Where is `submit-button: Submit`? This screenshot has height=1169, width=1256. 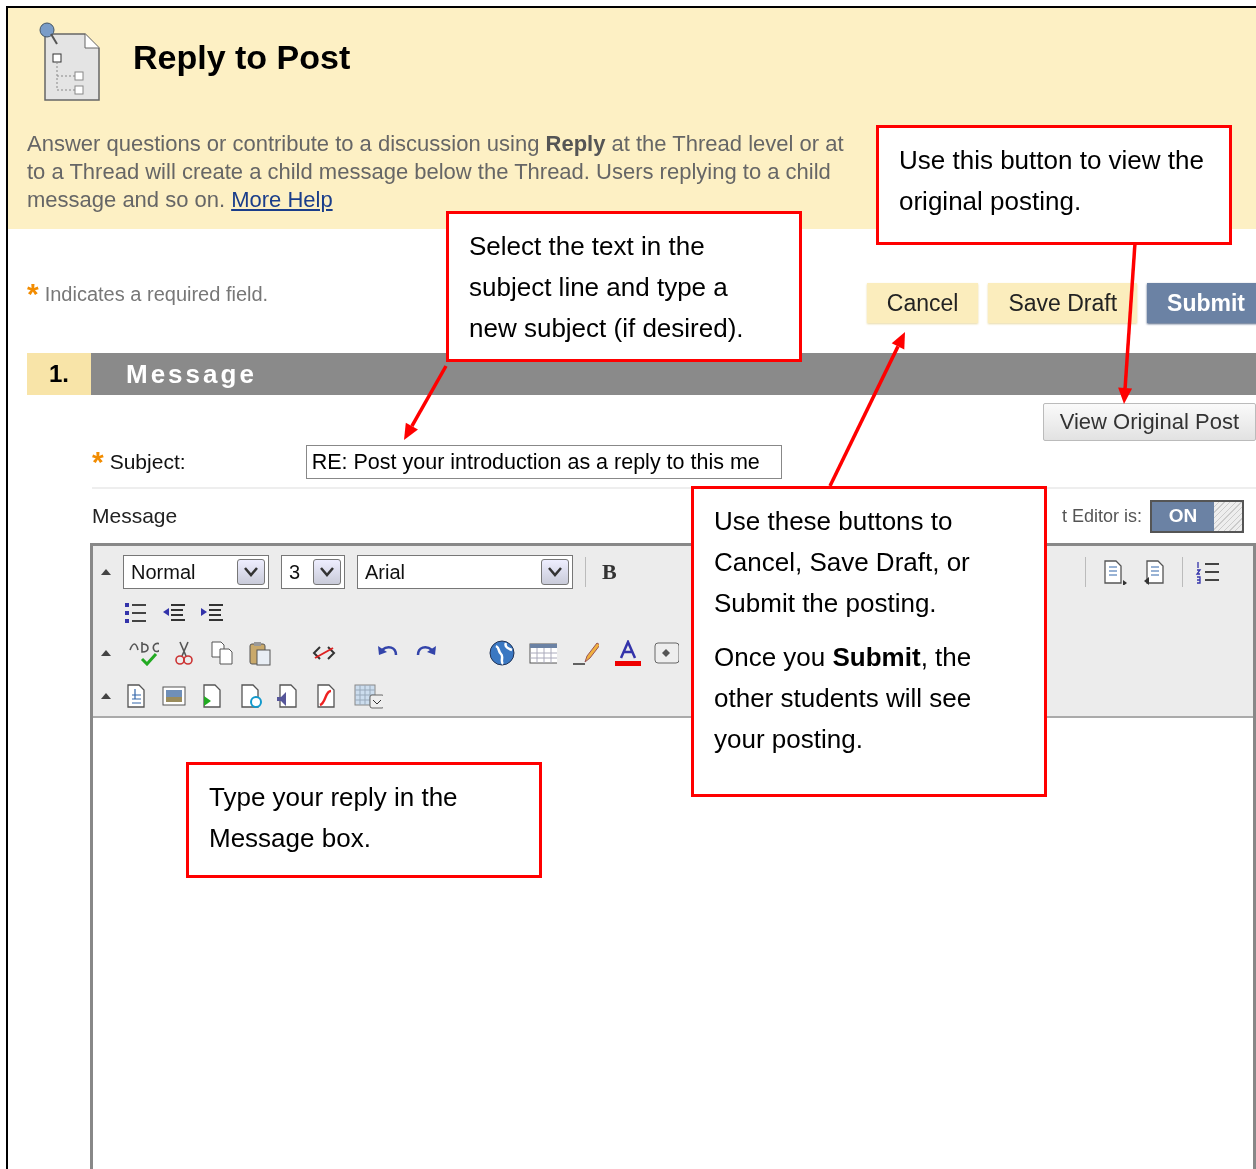 submit-button: Submit is located at coordinates (1201, 303).